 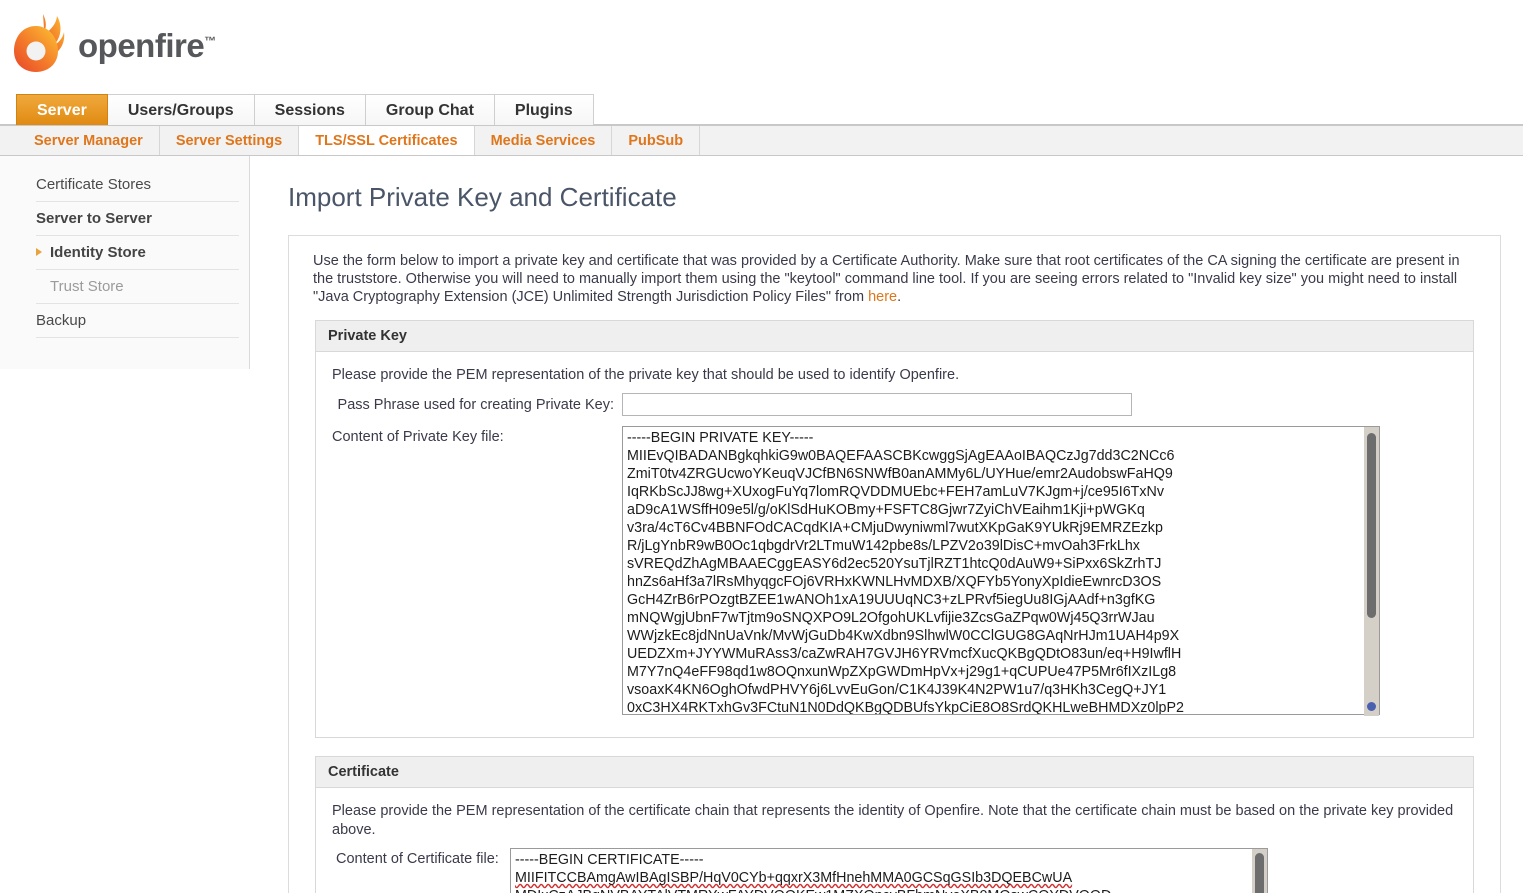 I want to click on sidebar-item-label: Trust Store, so click(x=87, y=286).